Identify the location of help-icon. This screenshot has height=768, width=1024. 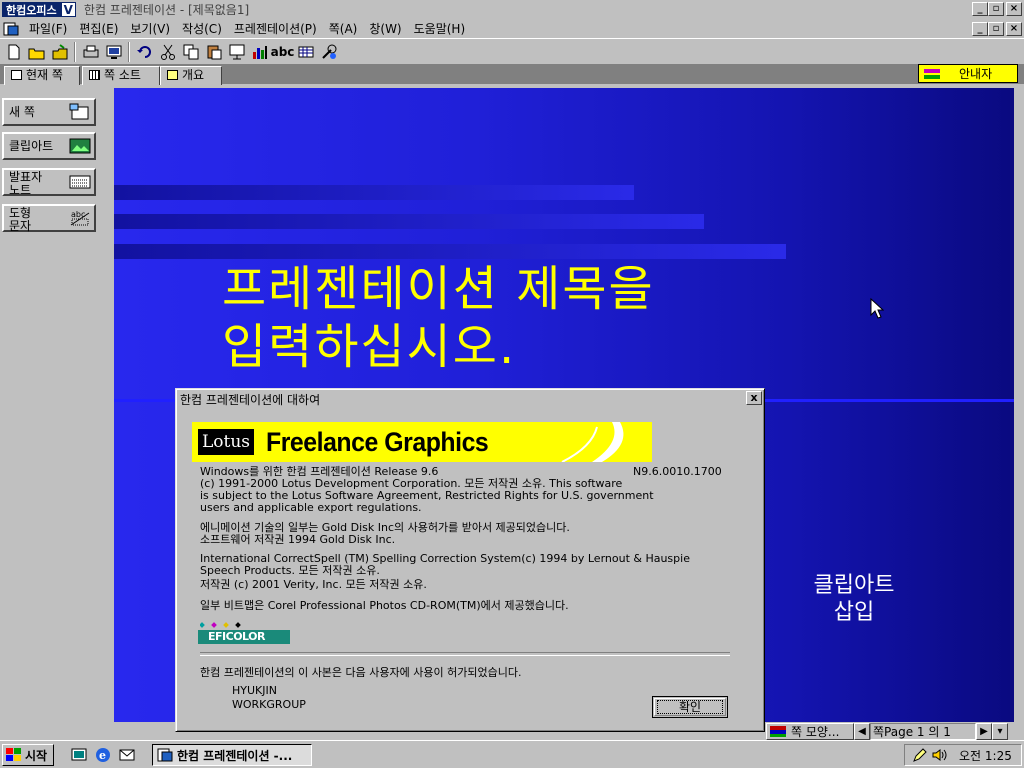
(328, 52).